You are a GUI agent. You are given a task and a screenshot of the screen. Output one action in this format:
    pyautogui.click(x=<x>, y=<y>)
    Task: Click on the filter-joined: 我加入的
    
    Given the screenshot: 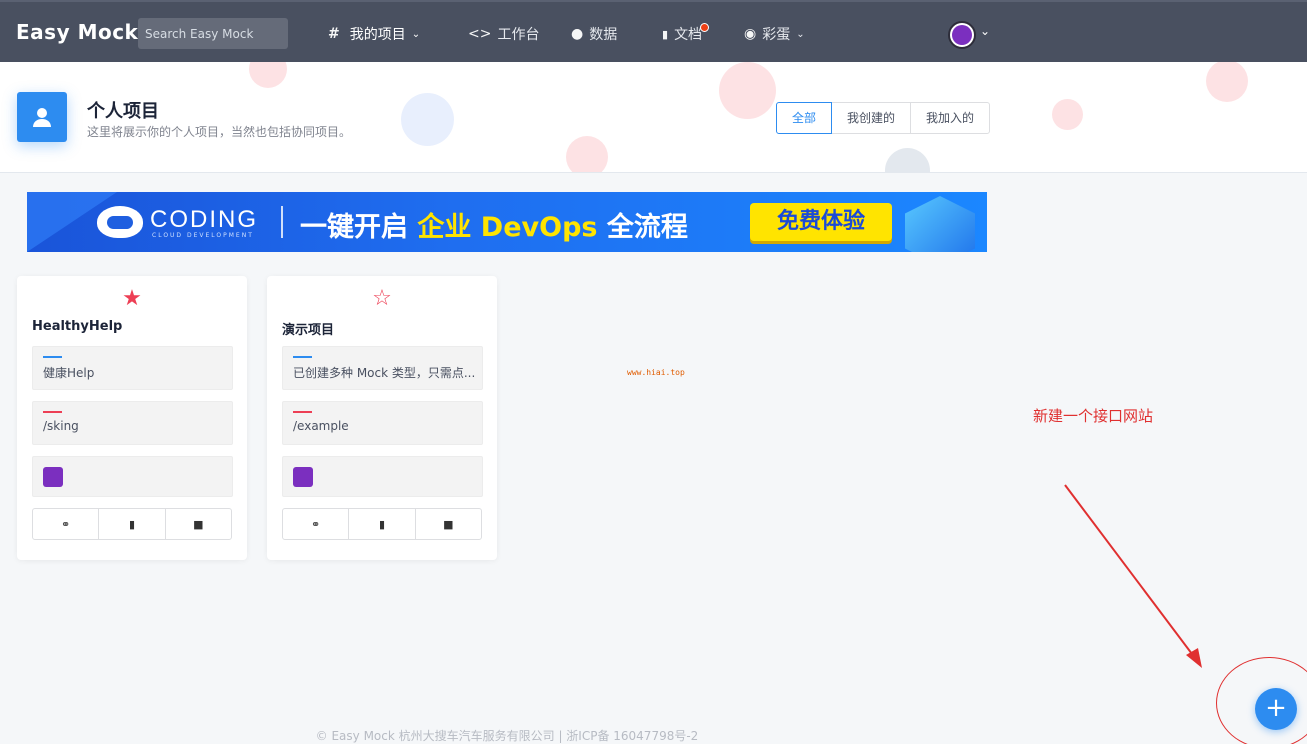 What is the action you would take?
    pyautogui.click(x=950, y=118)
    